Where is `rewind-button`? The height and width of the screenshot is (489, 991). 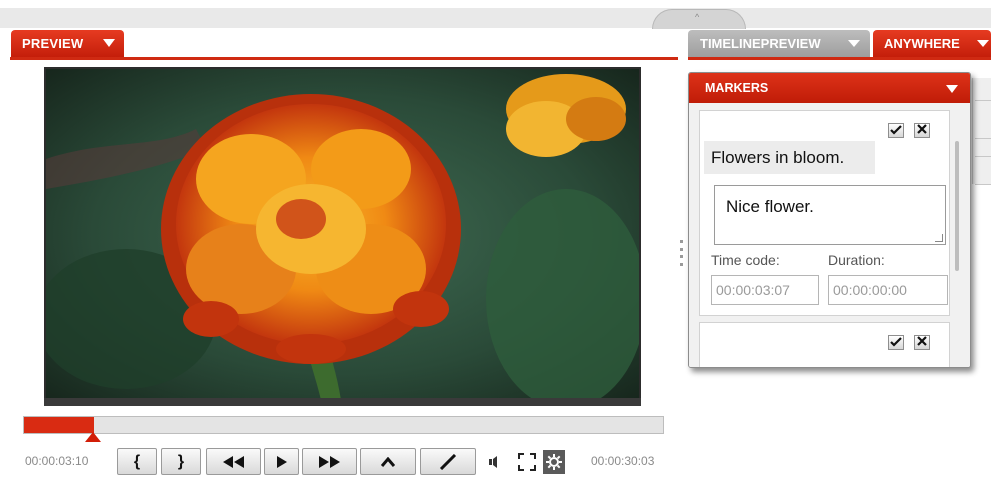 rewind-button is located at coordinates (233, 461).